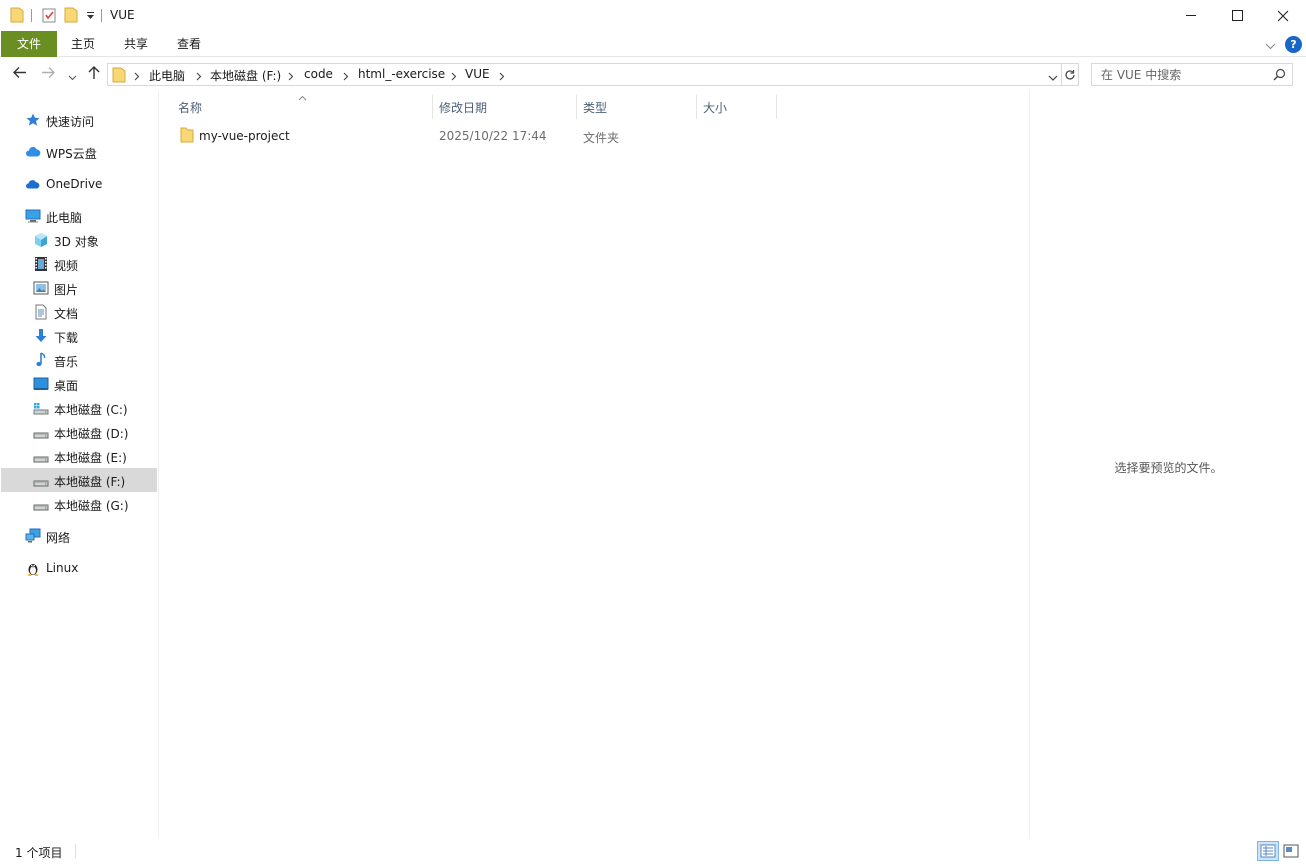  What do you see at coordinates (653, 44) in the screenshot?
I see `ribbon-tabs: 文件 主页 共享 查看 ?` at bounding box center [653, 44].